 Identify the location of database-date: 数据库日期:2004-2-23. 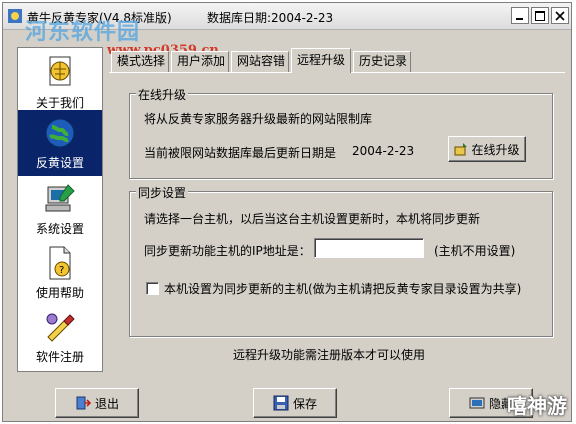
(270, 18).